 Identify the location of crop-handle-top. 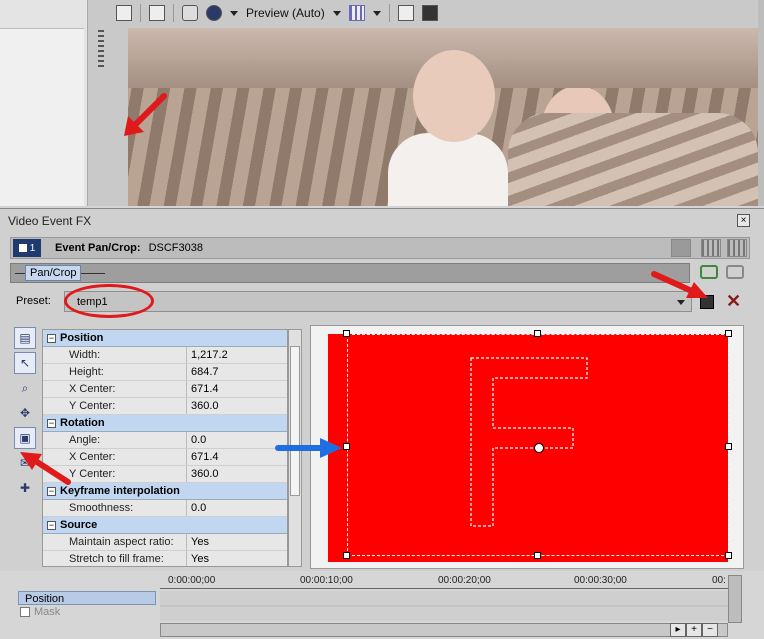
(537, 333).